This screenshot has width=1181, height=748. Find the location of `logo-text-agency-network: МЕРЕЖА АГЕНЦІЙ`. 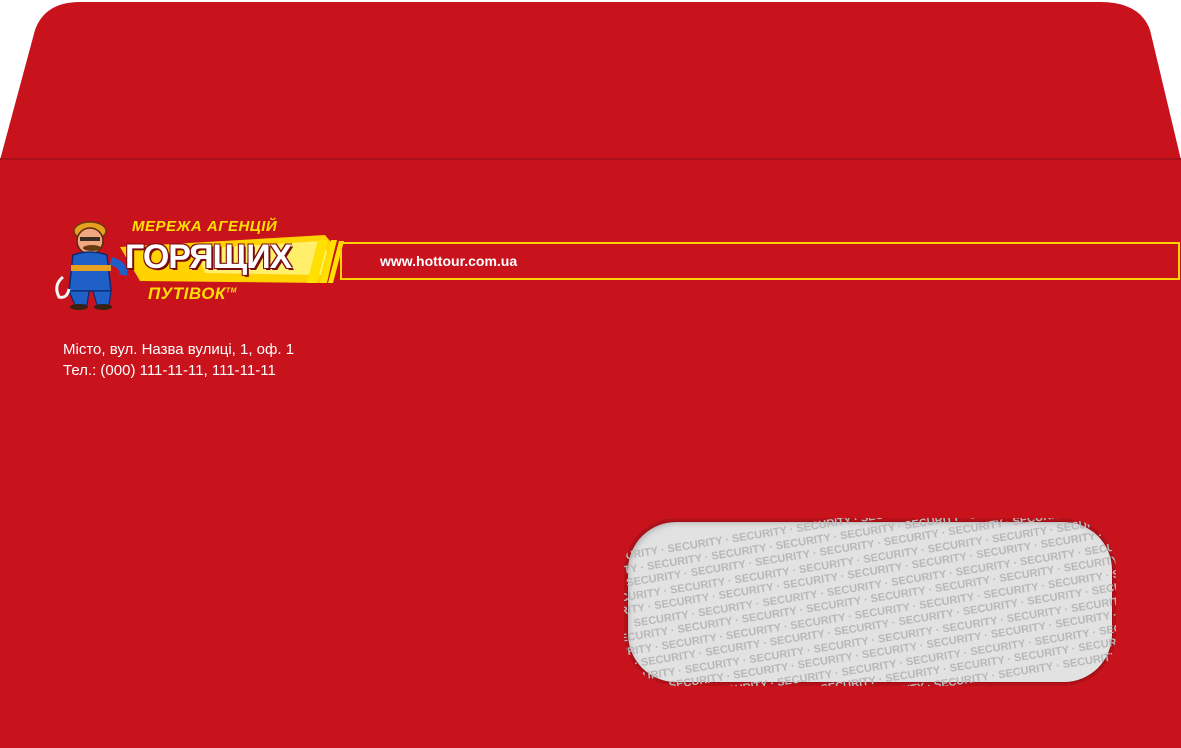

logo-text-agency-network: МЕРЕЖА АГЕНЦІЙ is located at coordinates (205, 226).